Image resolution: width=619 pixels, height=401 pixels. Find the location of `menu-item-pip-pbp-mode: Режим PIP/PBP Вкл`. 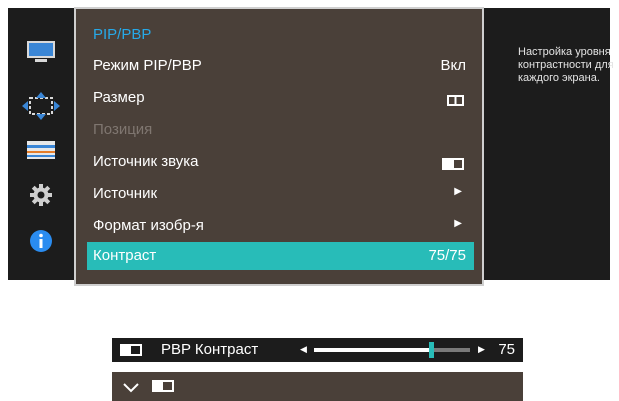

menu-item-pip-pbp-mode: Режим PIP/PBP Вкл is located at coordinates (280, 66).